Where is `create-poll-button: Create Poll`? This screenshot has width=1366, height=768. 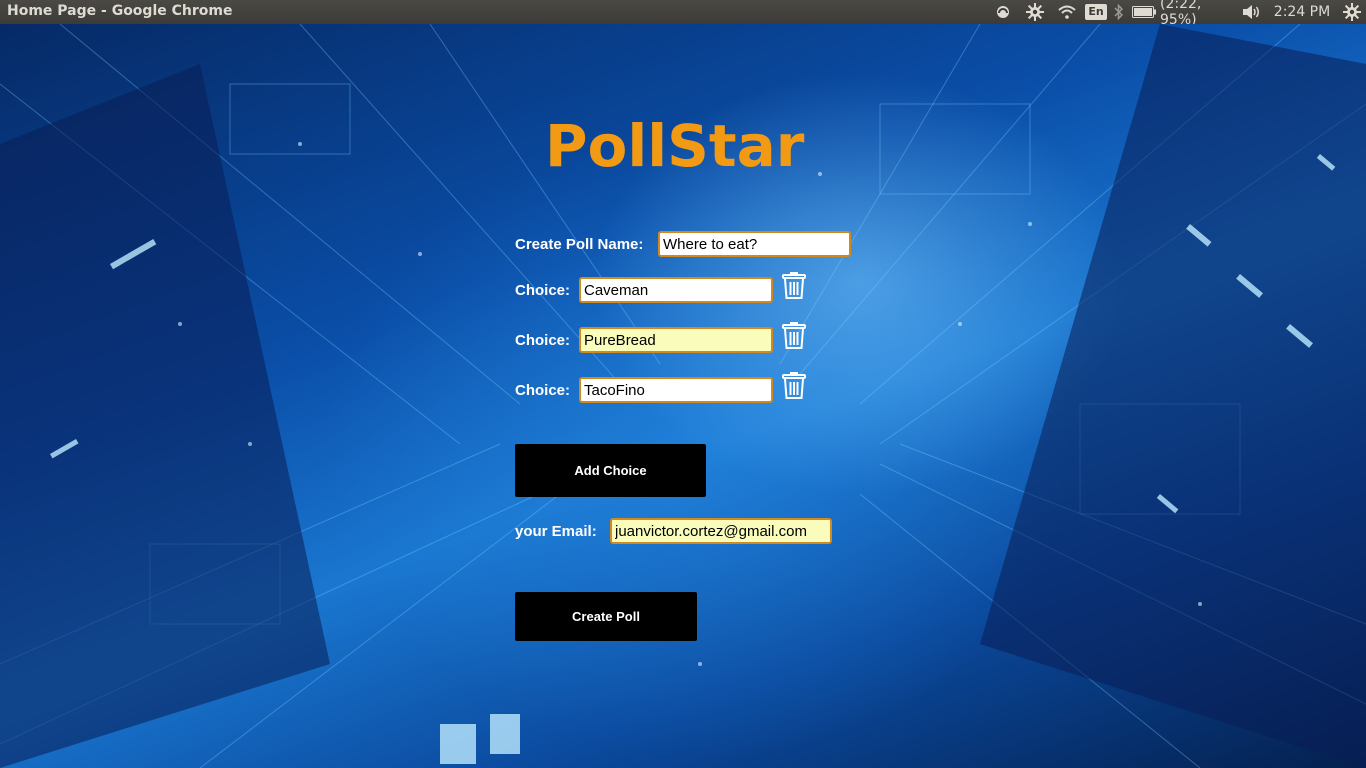 create-poll-button: Create Poll is located at coordinates (606, 616).